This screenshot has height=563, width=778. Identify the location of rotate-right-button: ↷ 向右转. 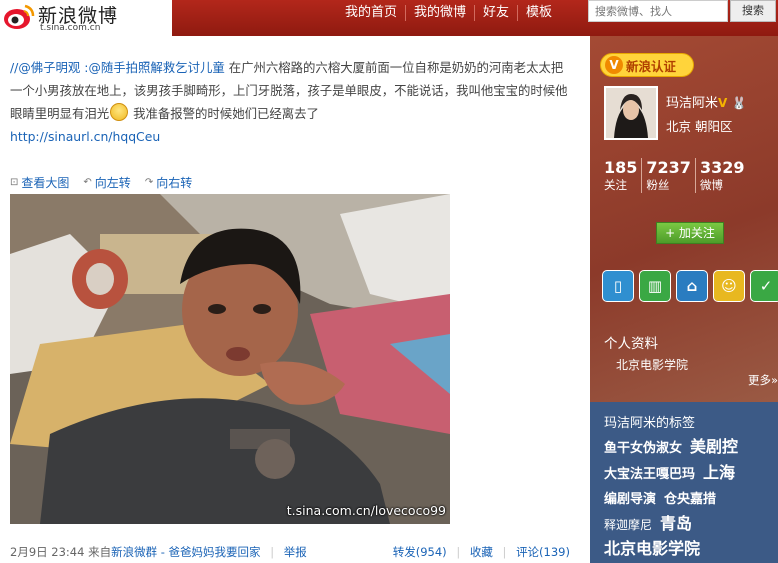
(168, 182).